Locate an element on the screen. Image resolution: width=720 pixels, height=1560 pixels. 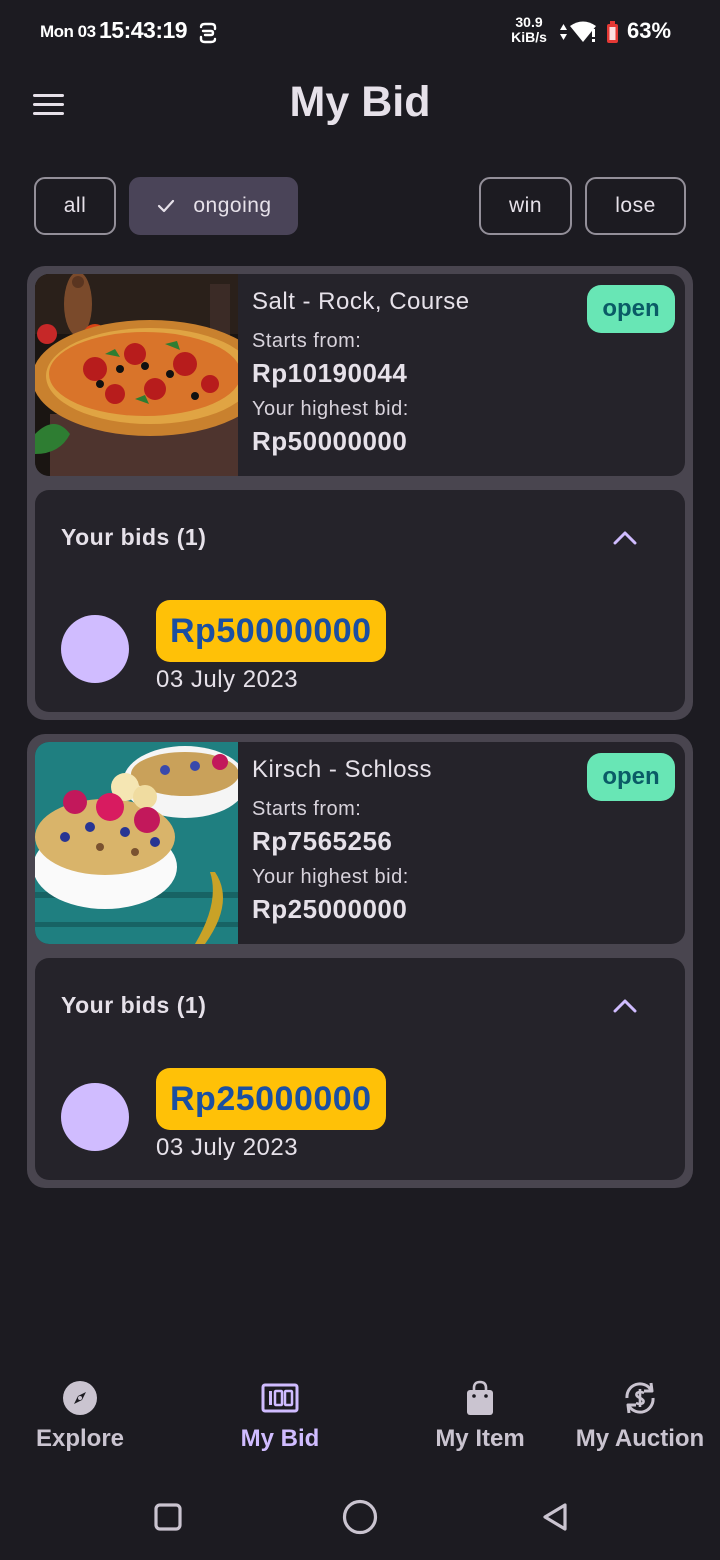
nav-label: Explore is located at coordinates (80, 1438).